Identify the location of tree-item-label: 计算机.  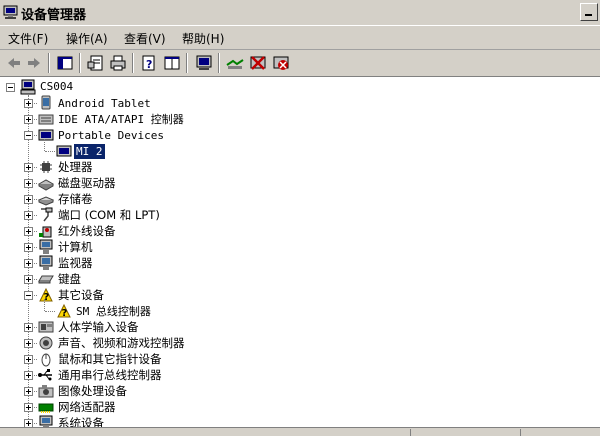
(75, 247).